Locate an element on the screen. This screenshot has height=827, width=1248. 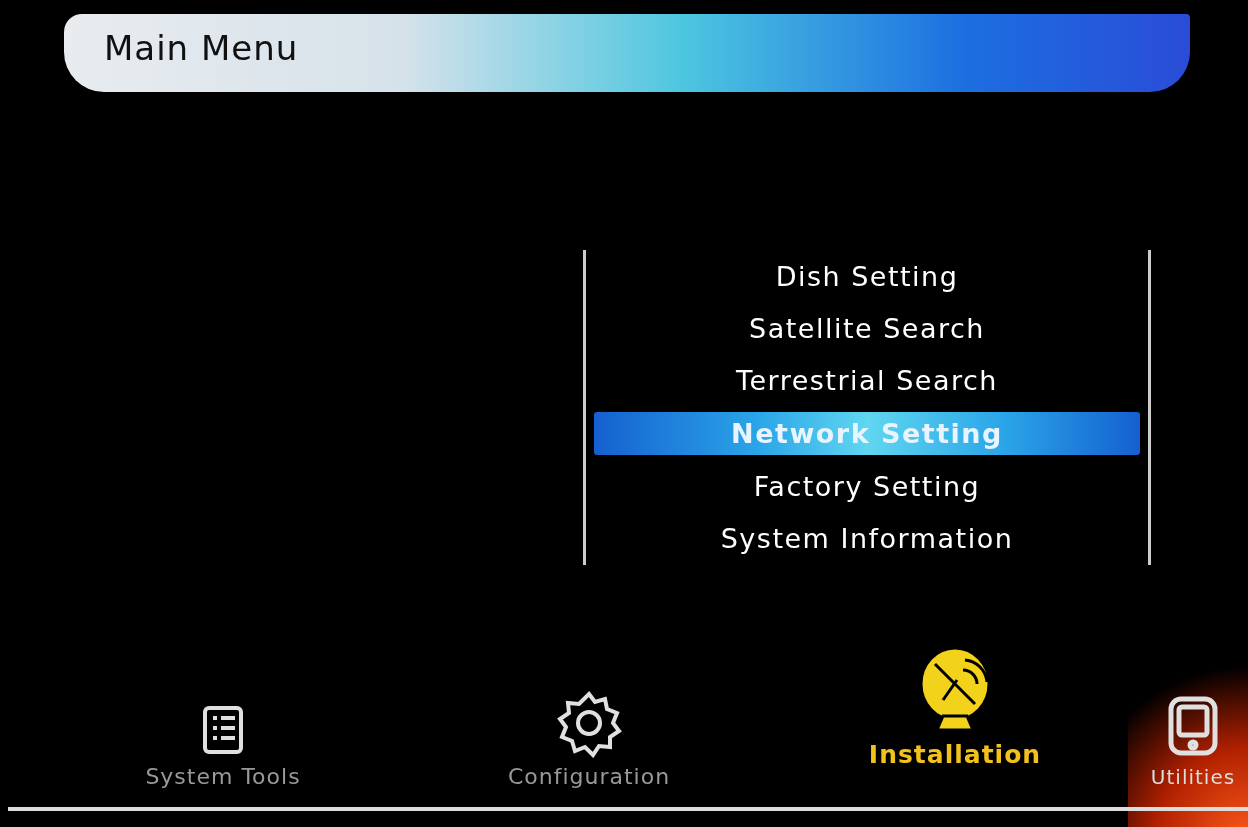
menu-item: Satellite Search is located at coordinates (867, 328).